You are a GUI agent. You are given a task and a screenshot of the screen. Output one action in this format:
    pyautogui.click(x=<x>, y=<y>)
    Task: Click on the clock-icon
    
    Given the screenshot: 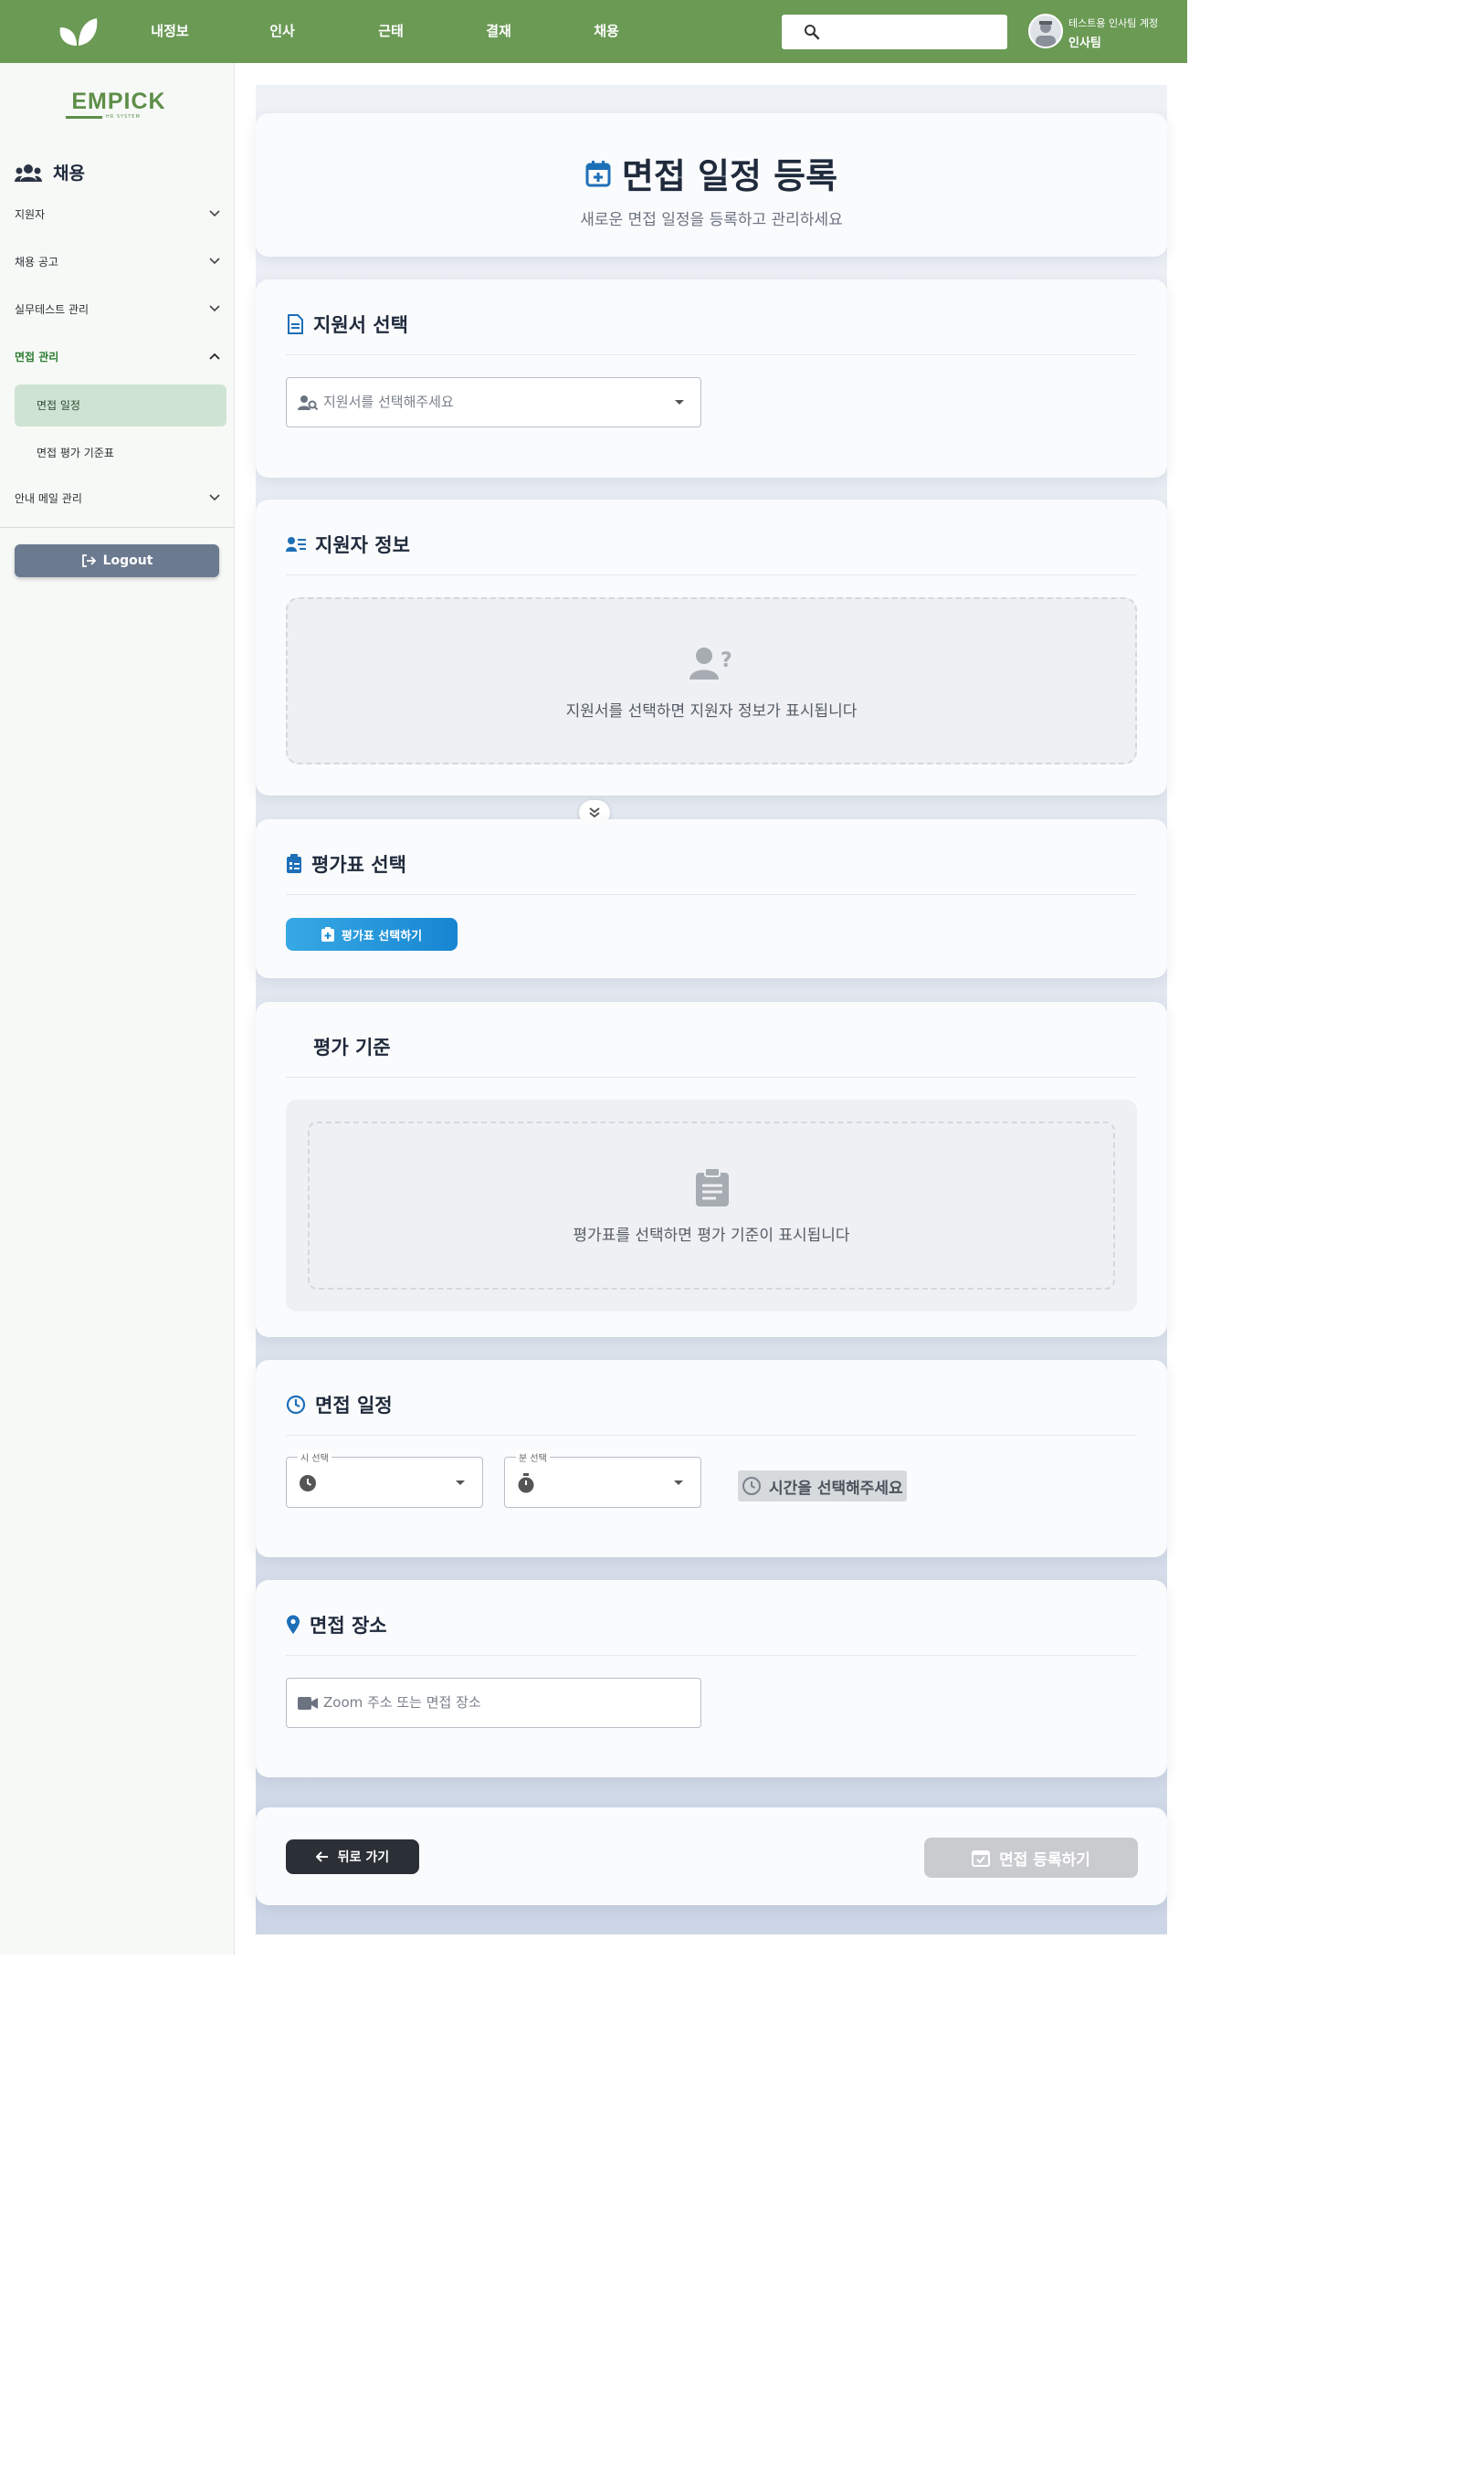 What is the action you would take?
    pyautogui.click(x=296, y=1405)
    